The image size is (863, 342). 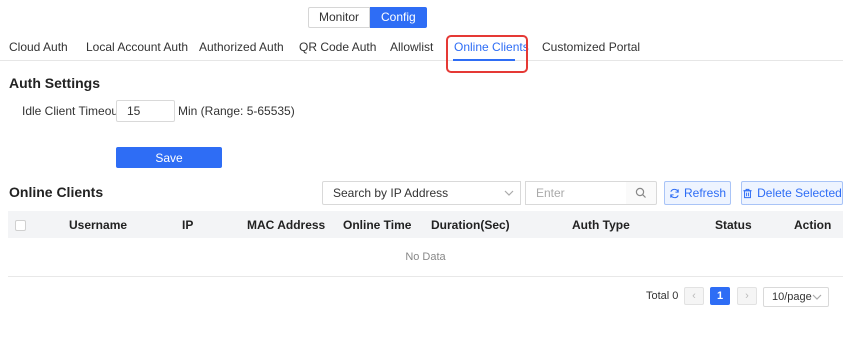 What do you see at coordinates (236, 111) in the screenshot?
I see `idle-timeout-unit: Min (Range: 5-65535)` at bounding box center [236, 111].